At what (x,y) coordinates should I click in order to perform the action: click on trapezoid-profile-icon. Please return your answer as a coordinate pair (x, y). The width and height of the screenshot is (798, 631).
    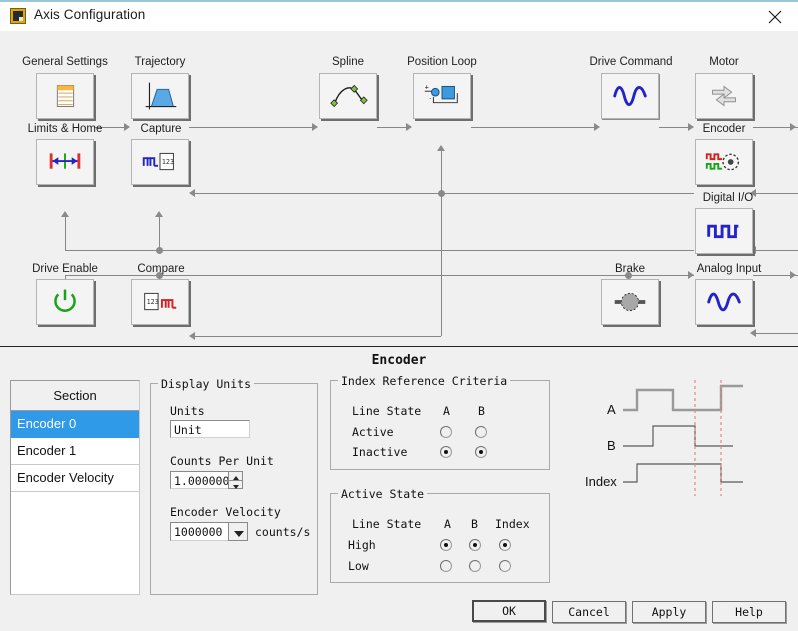
    Looking at the image, I should click on (161, 96).